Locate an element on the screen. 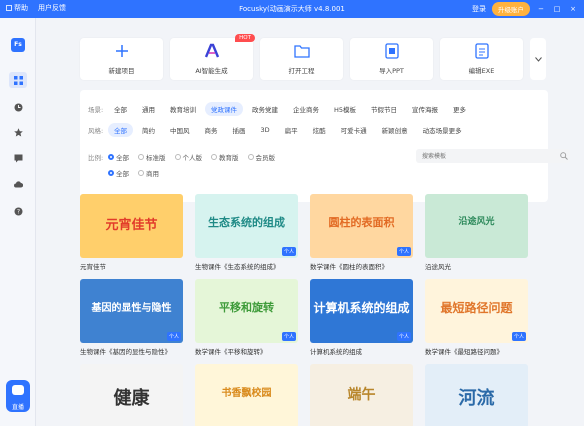  style-chip: 简约 is located at coordinates (148, 130).